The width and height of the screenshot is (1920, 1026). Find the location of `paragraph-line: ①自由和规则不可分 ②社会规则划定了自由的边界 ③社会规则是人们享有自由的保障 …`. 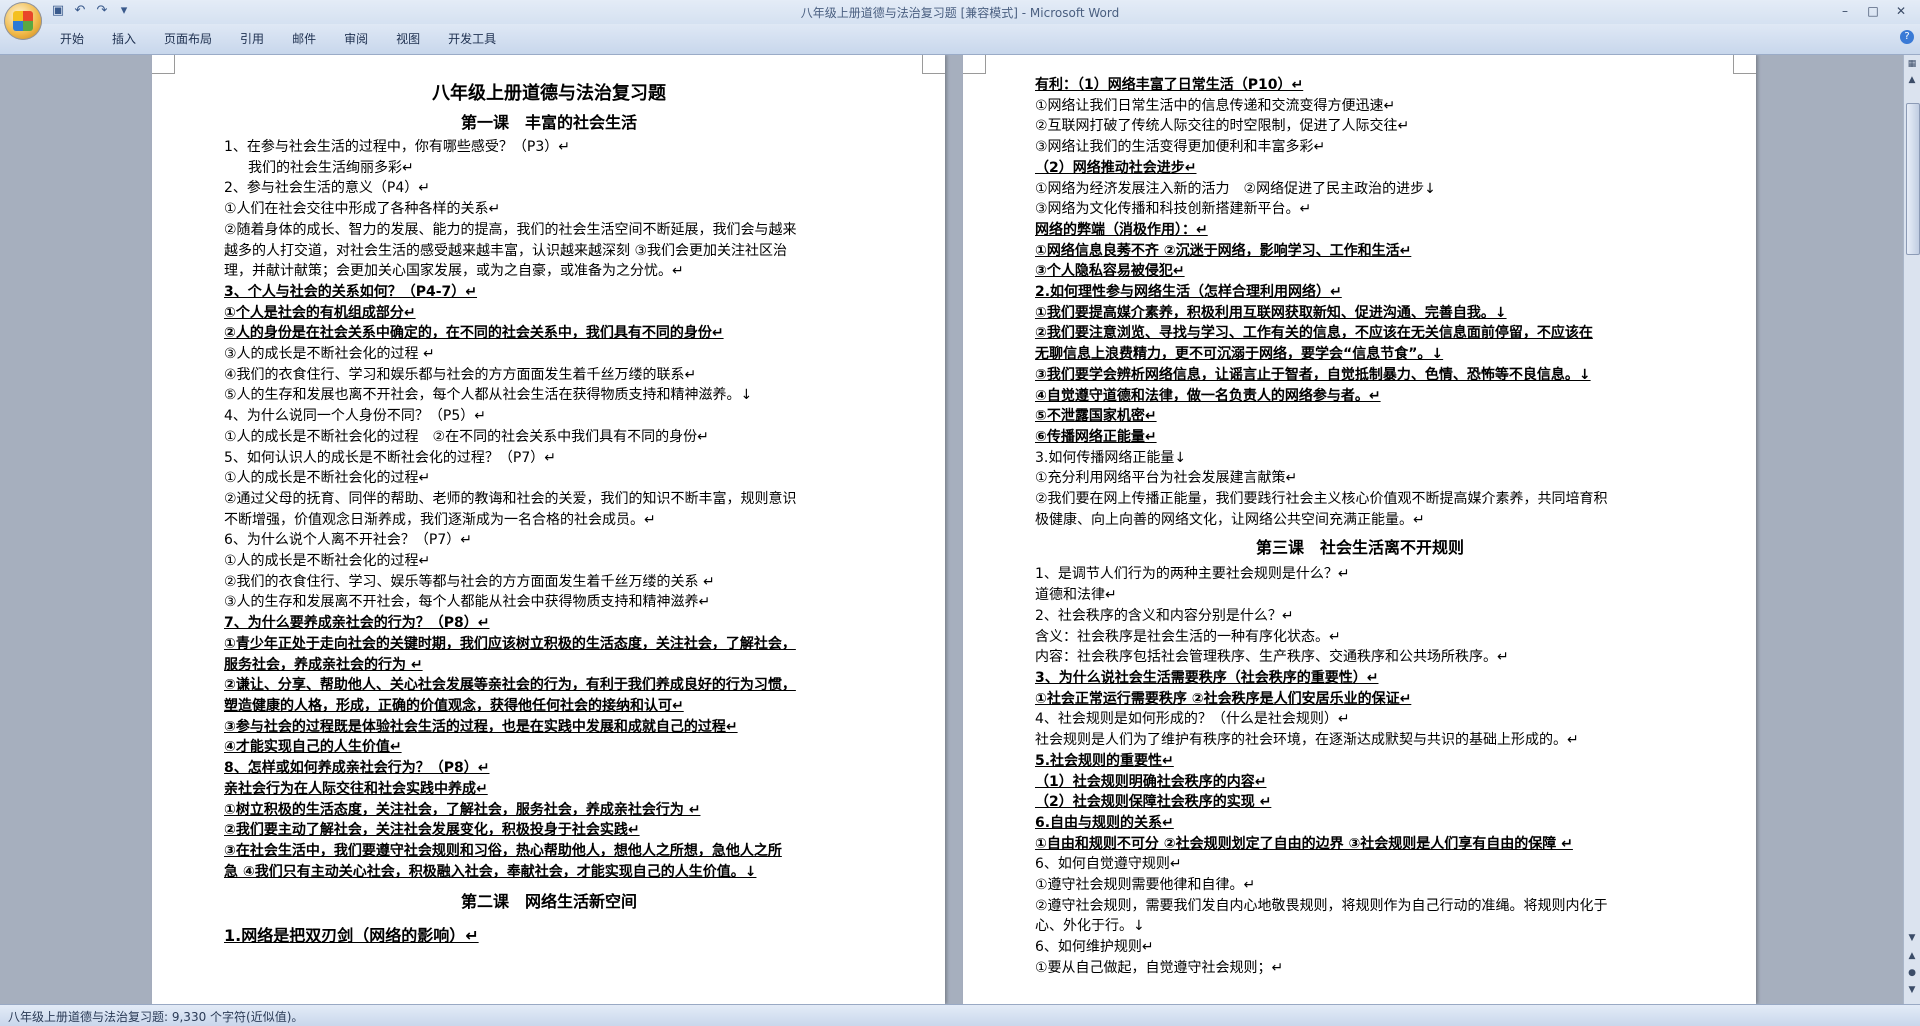

paragraph-line: ①自由和规则不可分 ②社会规则划定了自由的边界 ③社会规则是人们享有自由的保障 … is located at coordinates (1304, 843).